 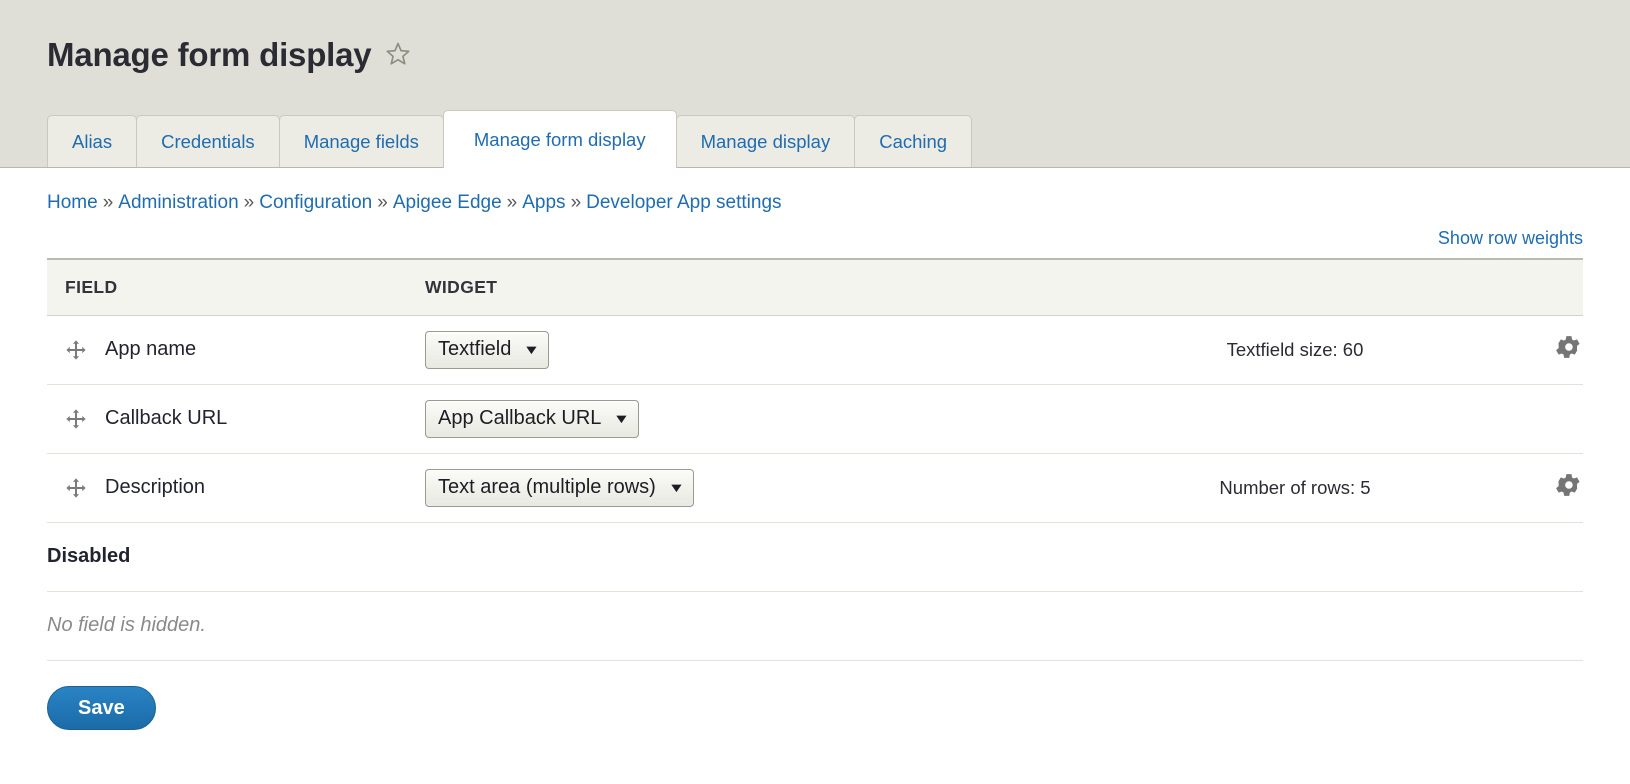 What do you see at coordinates (815, 240) in the screenshot?
I see `row-weights-toggle-wrap: Show row weights` at bounding box center [815, 240].